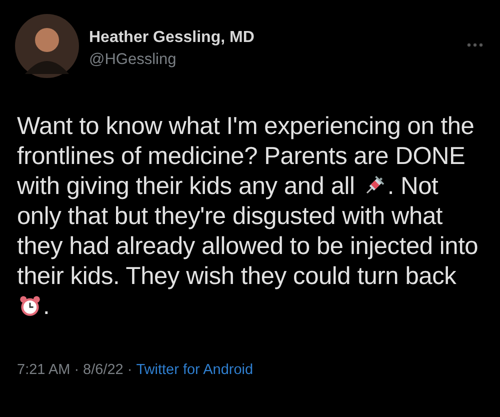 This screenshot has height=417, width=500. I want to click on source-link: Twitter for Android, so click(195, 370).